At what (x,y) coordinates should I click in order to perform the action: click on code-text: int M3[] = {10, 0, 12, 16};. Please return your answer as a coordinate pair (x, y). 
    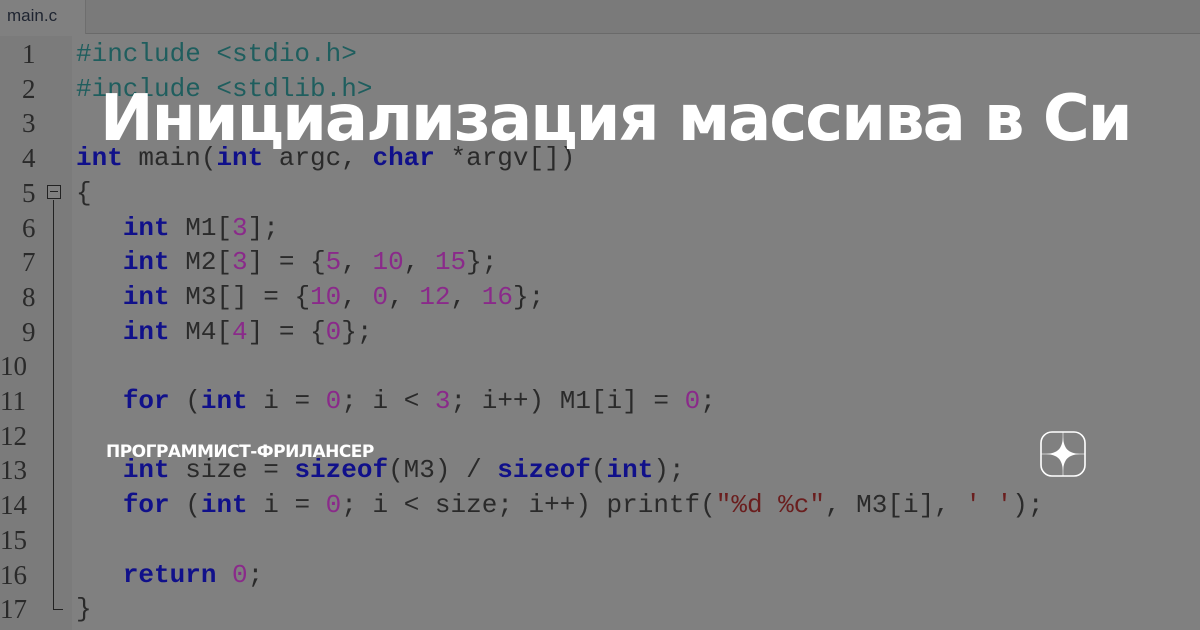
    Looking at the image, I should click on (333, 296).